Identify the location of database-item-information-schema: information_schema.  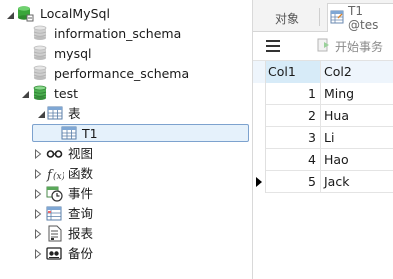
(117, 34).